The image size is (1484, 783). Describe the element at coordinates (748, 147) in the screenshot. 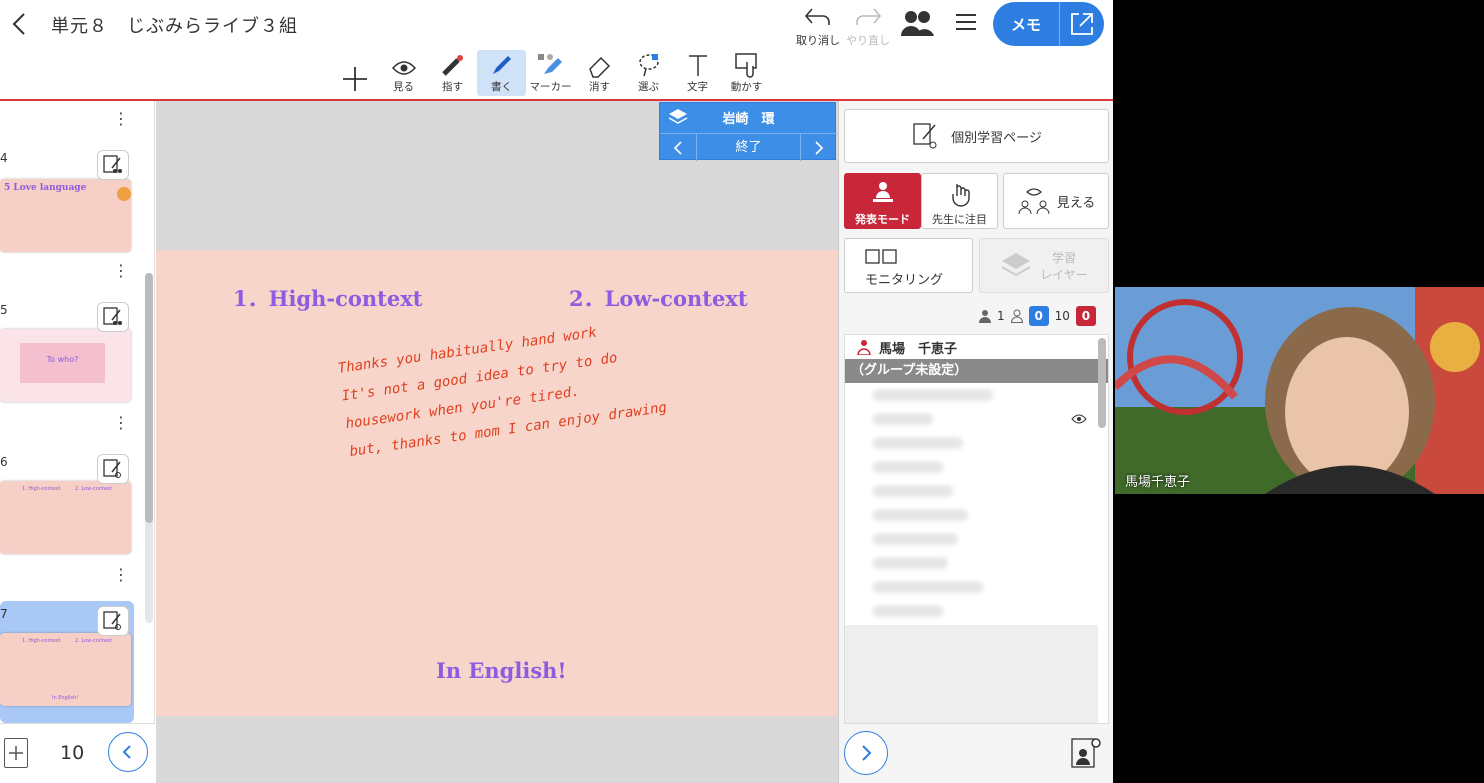

I see `end-layer-button: 終了` at that location.